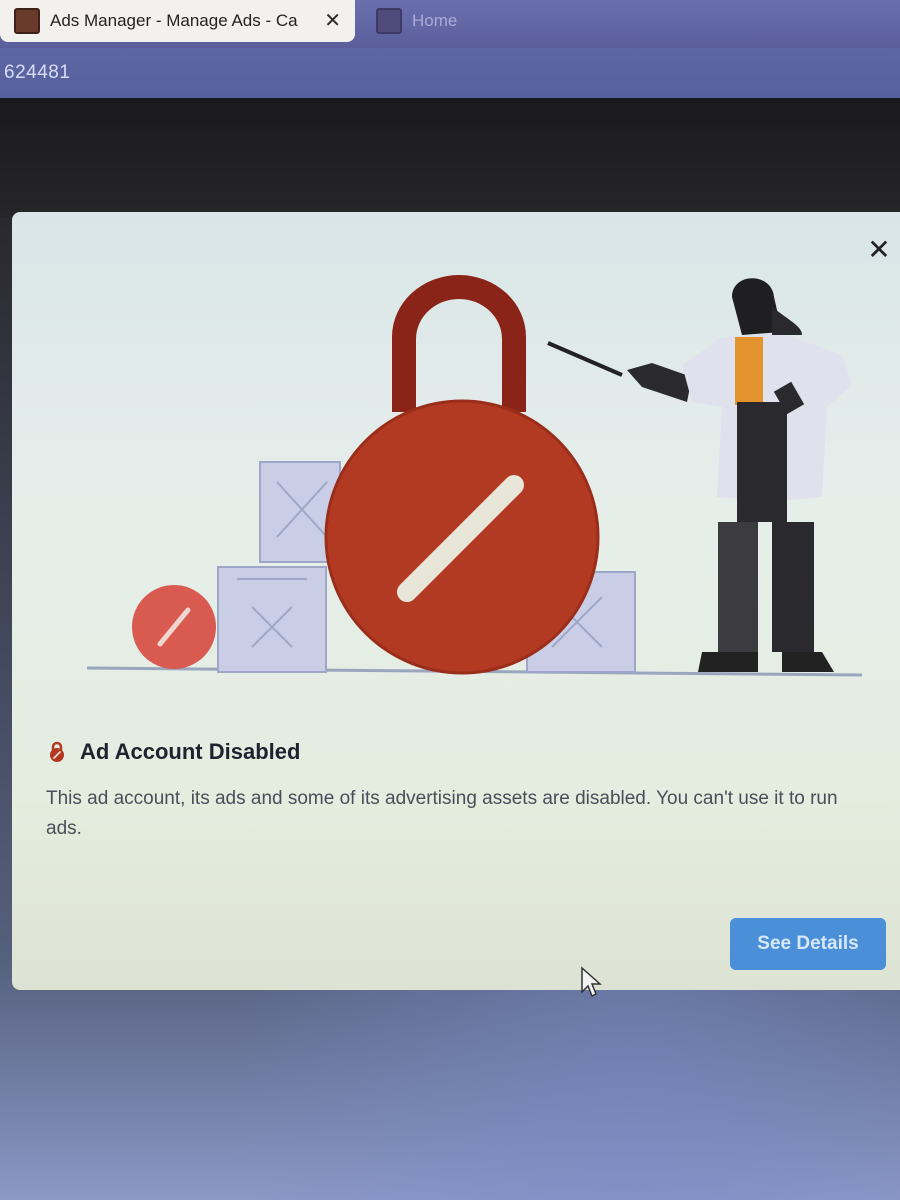 The image size is (900, 1200). What do you see at coordinates (450, 158) in the screenshot?
I see `page-background` at bounding box center [450, 158].